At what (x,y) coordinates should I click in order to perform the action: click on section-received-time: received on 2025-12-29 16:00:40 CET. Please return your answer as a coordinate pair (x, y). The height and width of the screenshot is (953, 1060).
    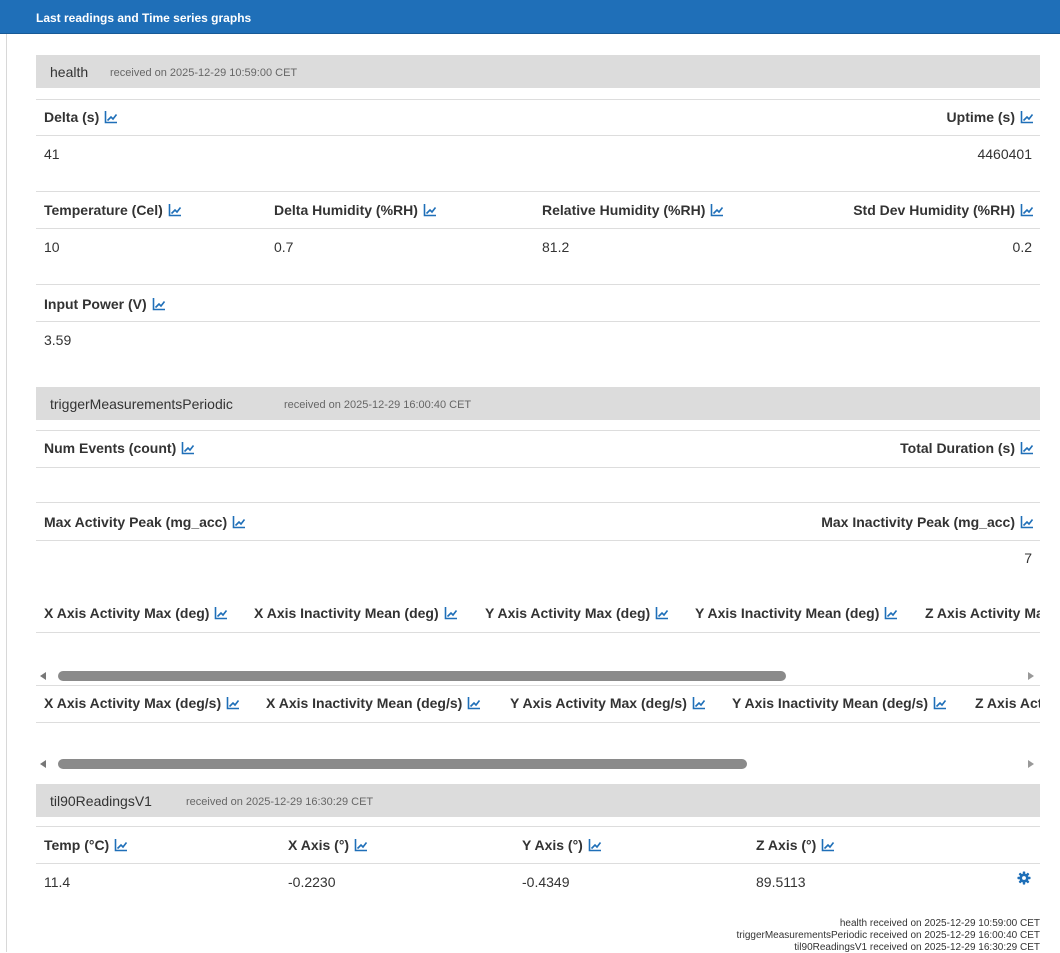
    Looking at the image, I should click on (378, 405).